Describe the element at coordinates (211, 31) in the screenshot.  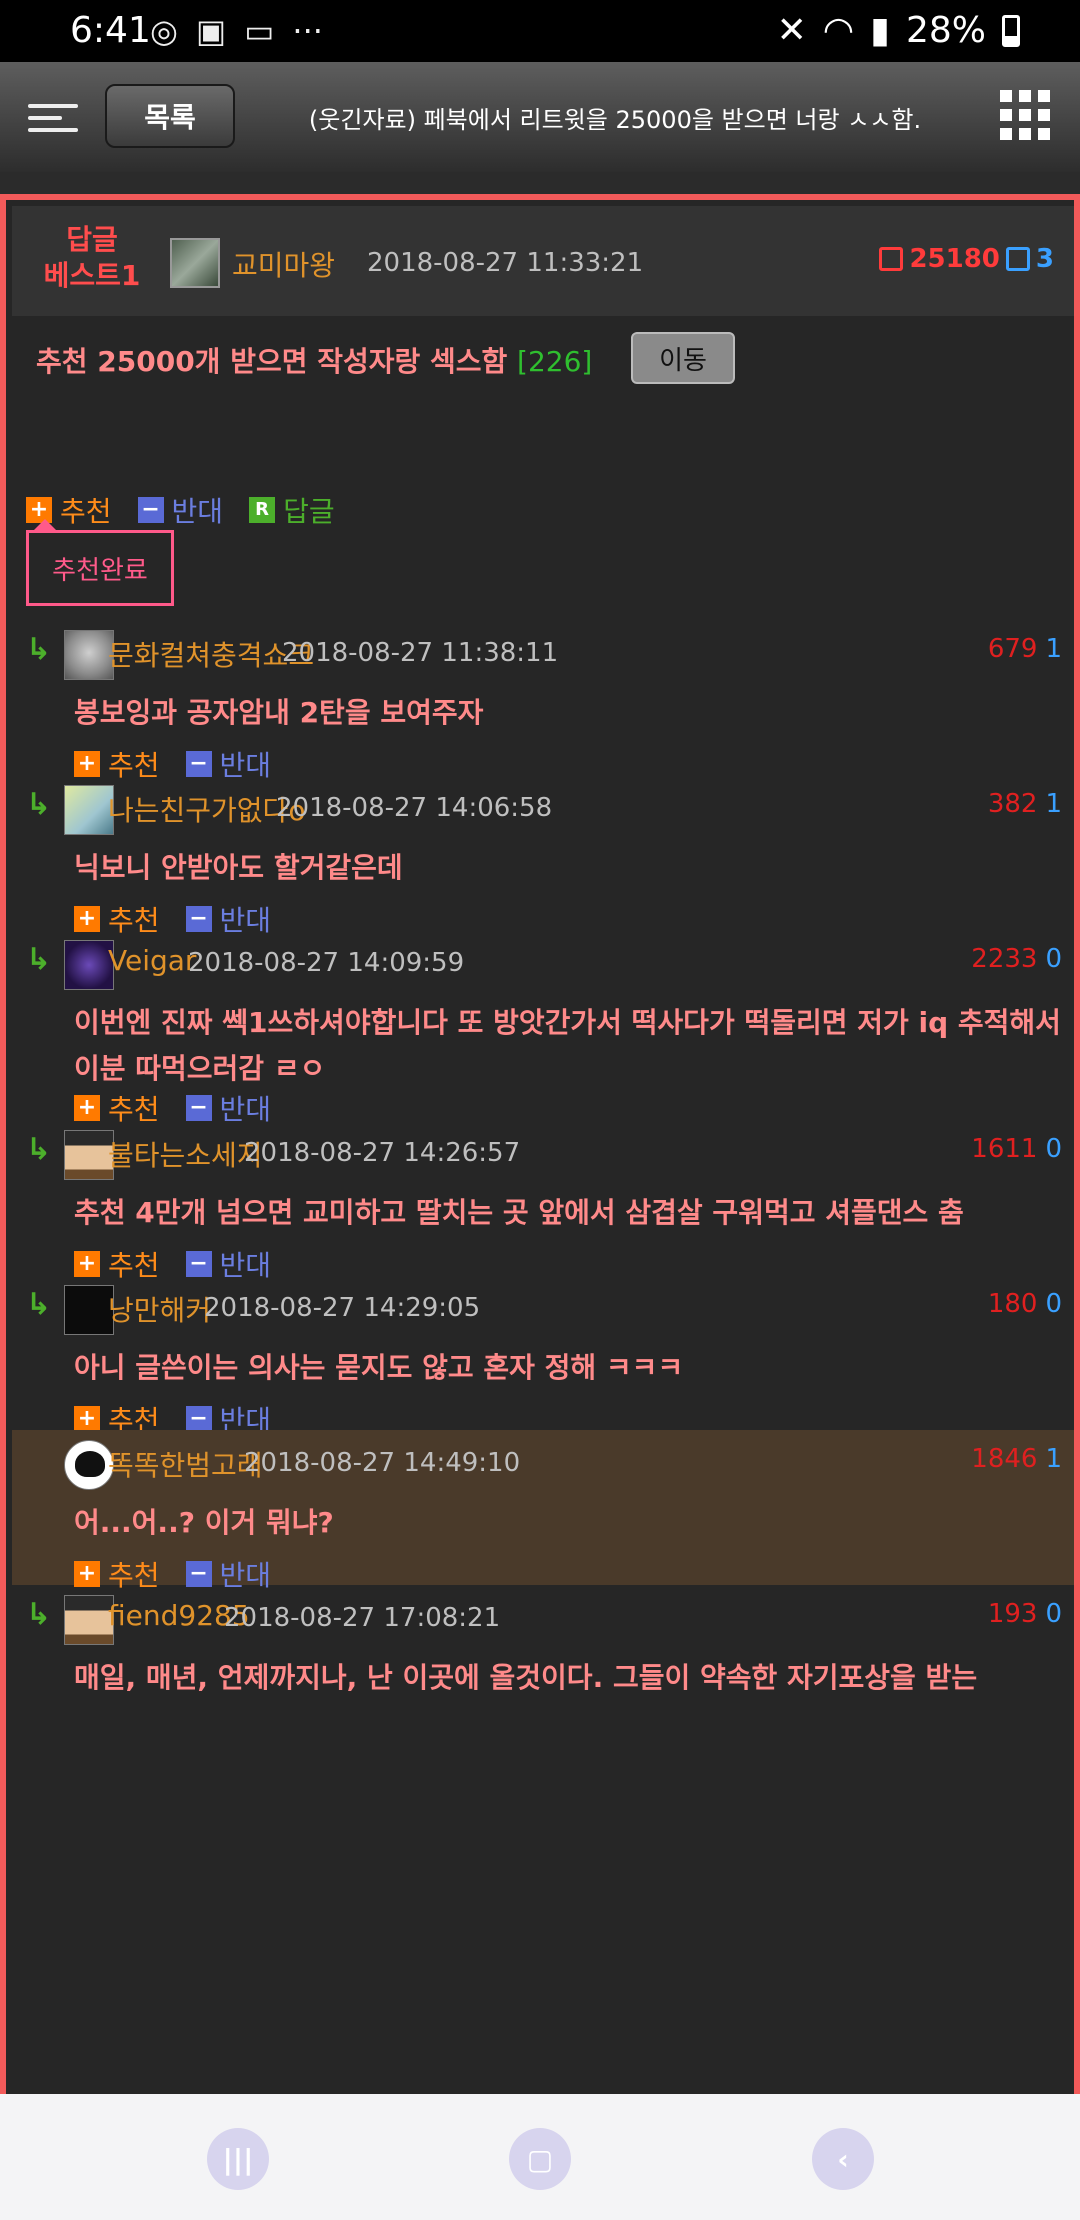
I see `image-icon: ▣` at that location.